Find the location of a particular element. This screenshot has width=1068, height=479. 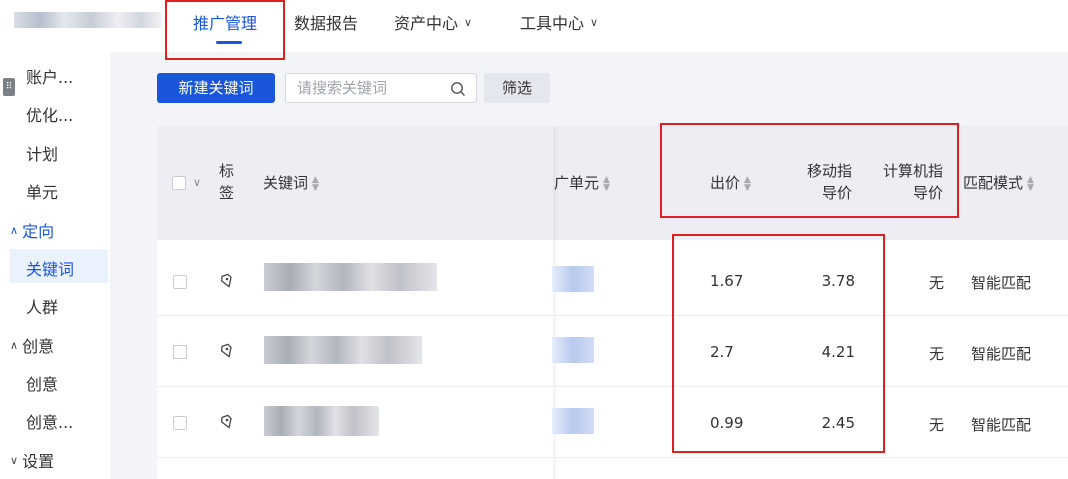

sidebar-group-targeting: ∧ 定向 is located at coordinates (32, 230).